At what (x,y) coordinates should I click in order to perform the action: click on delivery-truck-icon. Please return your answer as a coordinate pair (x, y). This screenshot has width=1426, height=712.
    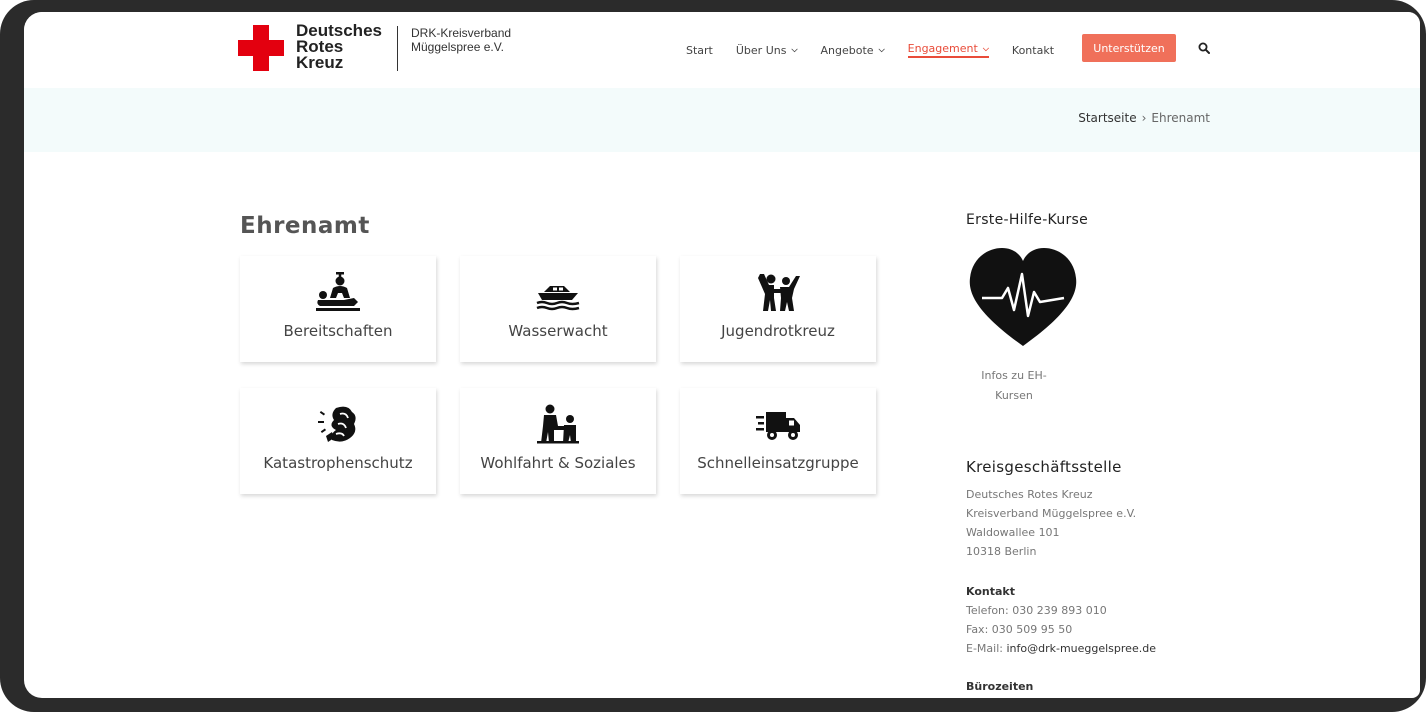
    Looking at the image, I should click on (778, 426).